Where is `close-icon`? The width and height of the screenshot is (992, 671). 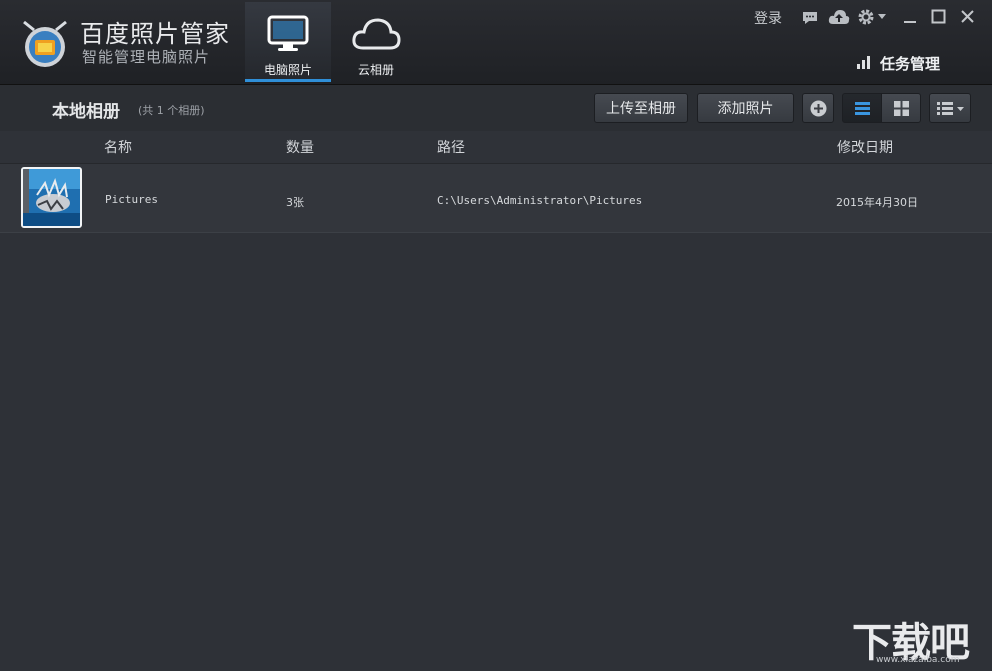
close-icon is located at coordinates (967, 16).